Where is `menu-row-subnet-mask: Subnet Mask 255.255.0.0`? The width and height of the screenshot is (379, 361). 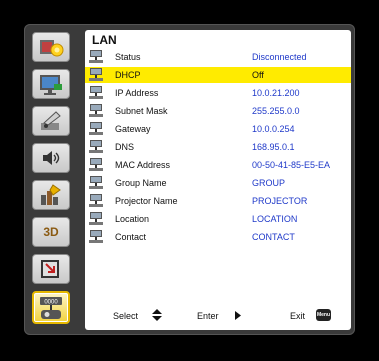 menu-row-subnet-mask: Subnet Mask 255.255.0.0 is located at coordinates (218, 111).